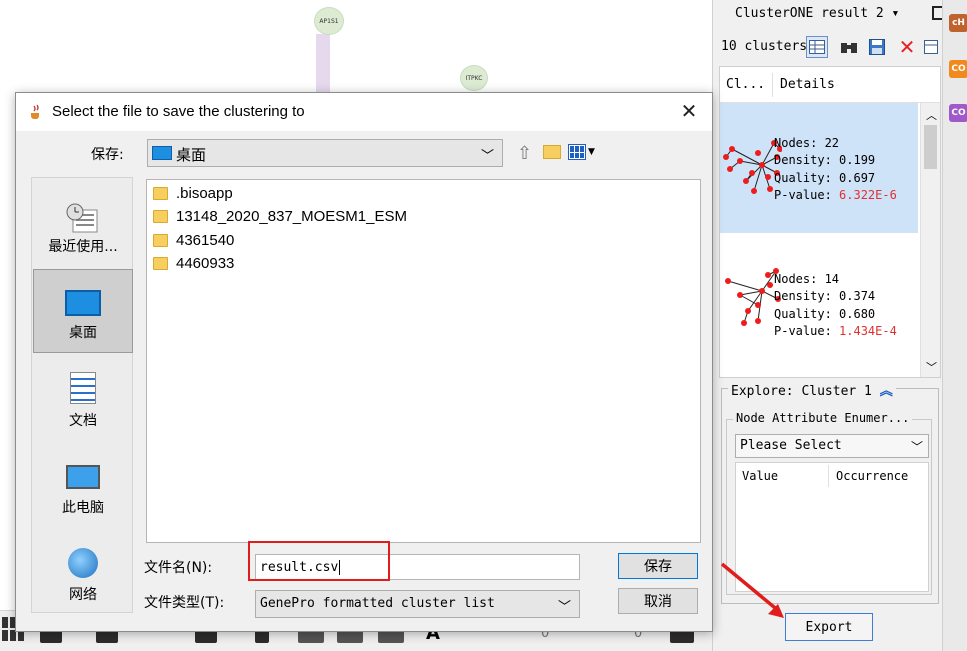  I want to click on filename-label: 文件名(N):, so click(178, 568).